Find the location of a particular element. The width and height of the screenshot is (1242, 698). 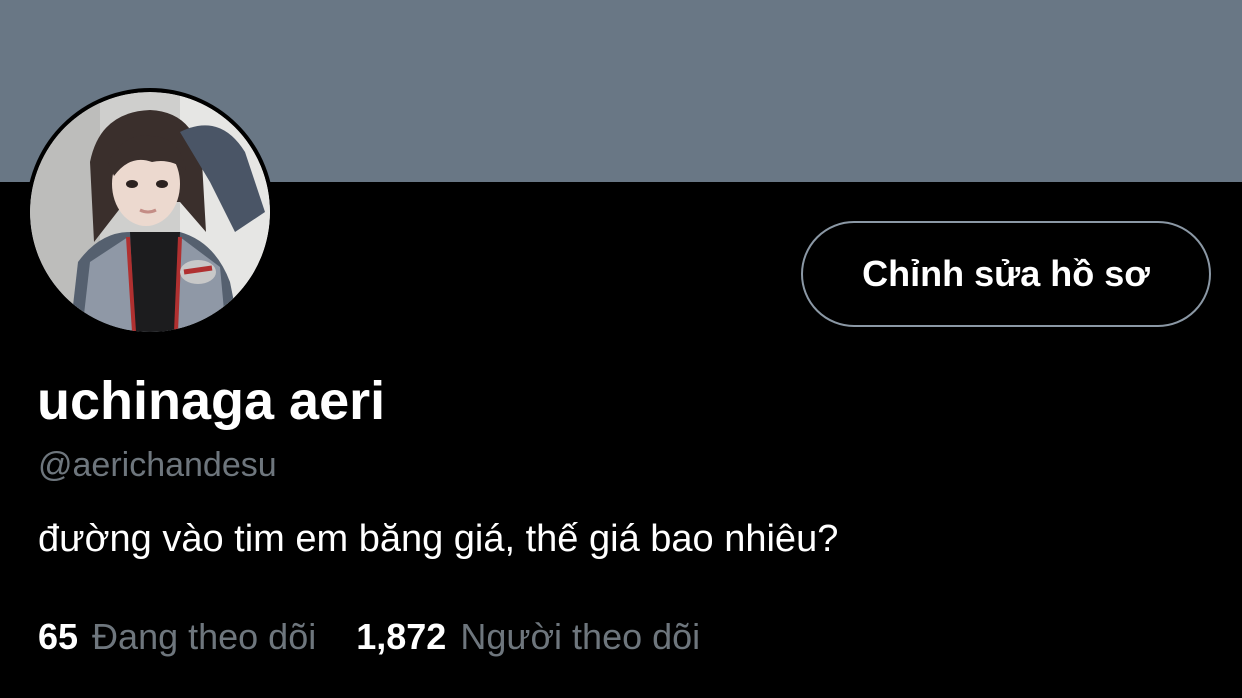

avatar-photo-icon is located at coordinates (150, 212).